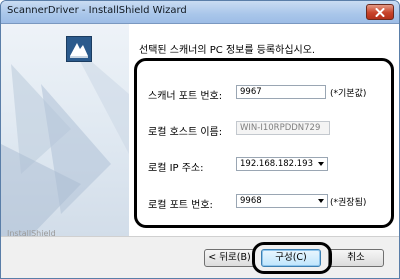 This screenshot has height=279, width=400. Describe the element at coordinates (200, 236) in the screenshot. I see `footer-divider` at that location.